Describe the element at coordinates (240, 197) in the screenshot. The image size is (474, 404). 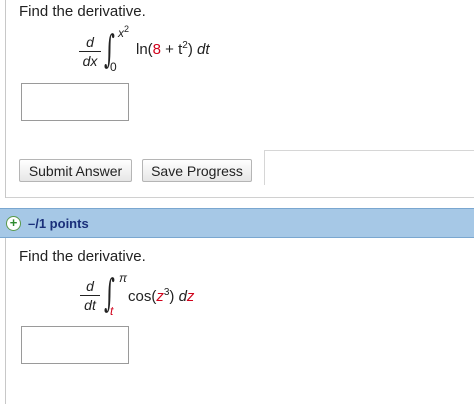
I see `question-1-bottom-border` at that location.